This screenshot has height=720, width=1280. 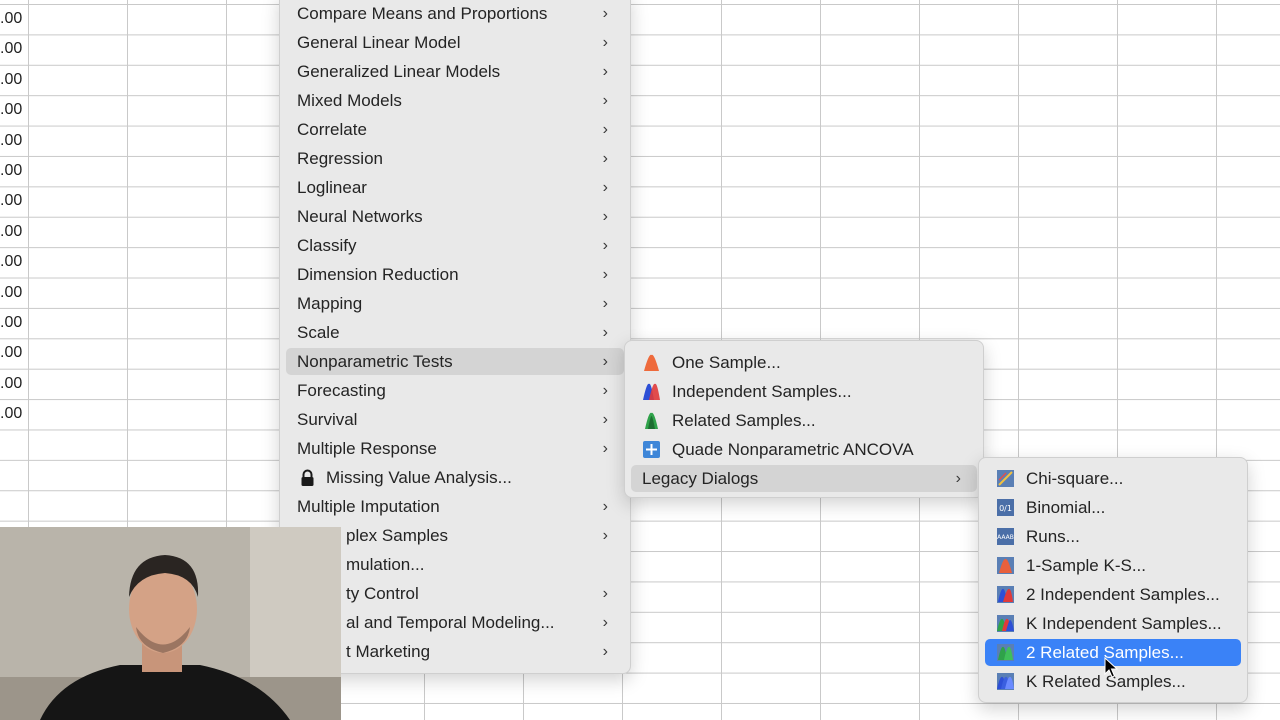 What do you see at coordinates (327, 245) in the screenshot?
I see `menu-item-label: Classify` at bounding box center [327, 245].